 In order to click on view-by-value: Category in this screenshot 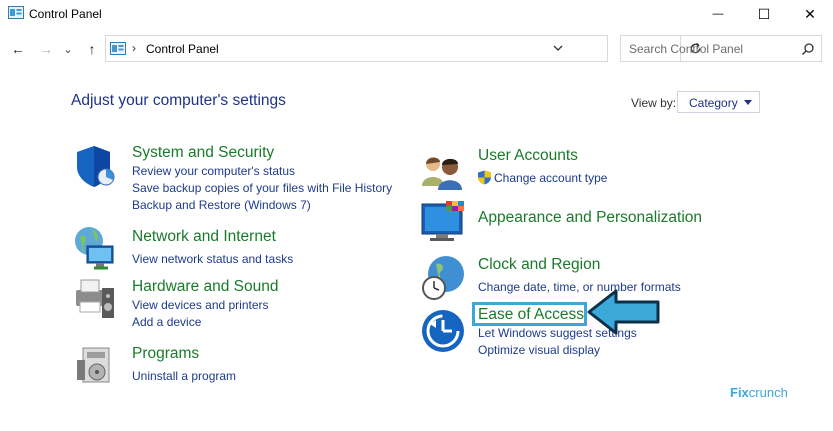, I will do `click(713, 103)`.